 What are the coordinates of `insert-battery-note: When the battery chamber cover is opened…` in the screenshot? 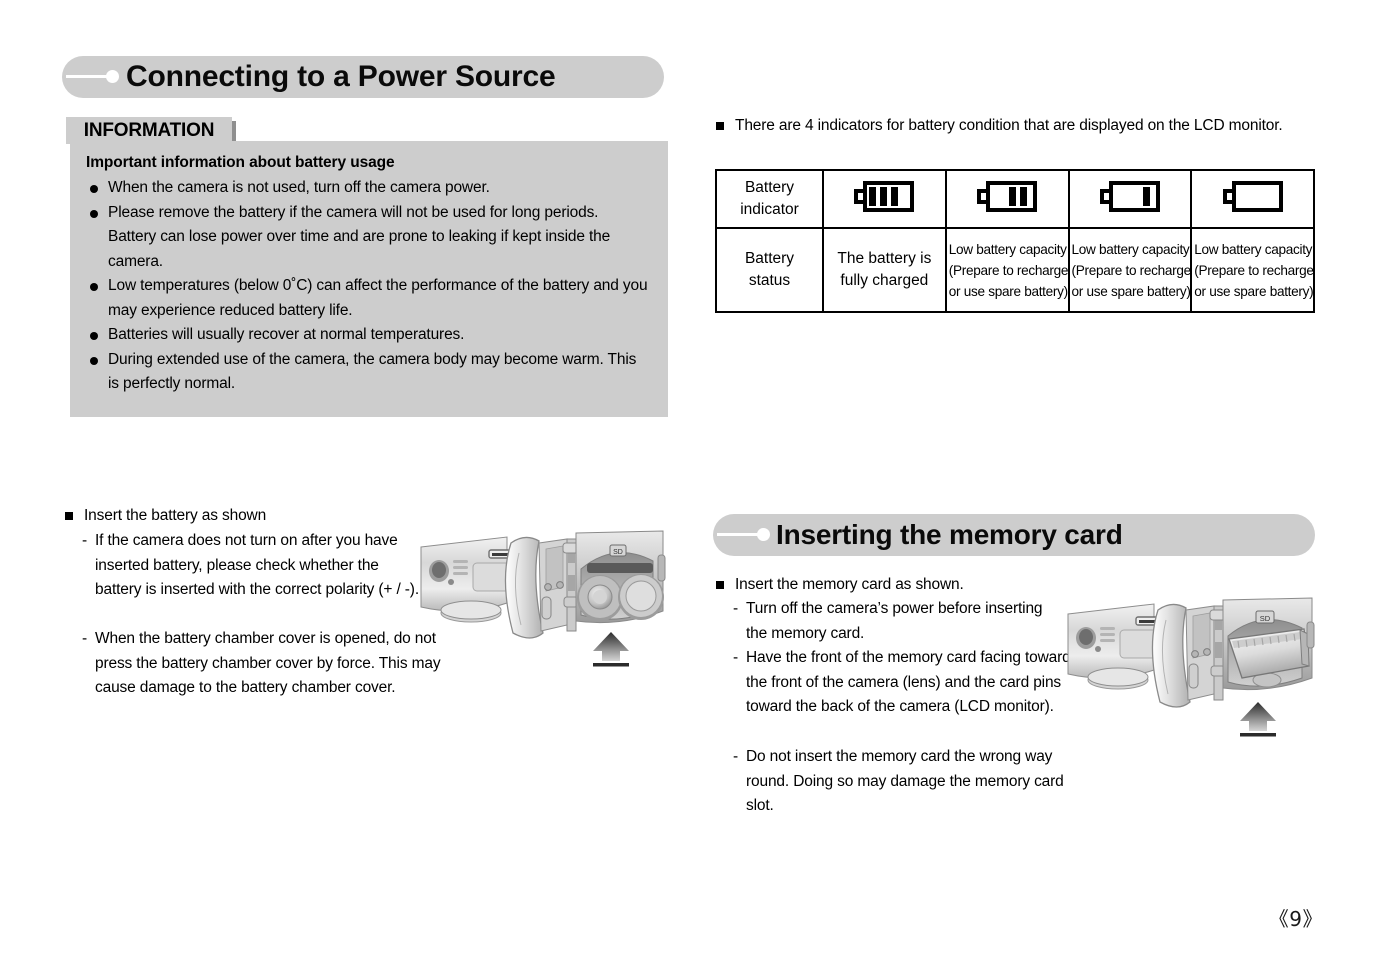 It's located at (263, 664).